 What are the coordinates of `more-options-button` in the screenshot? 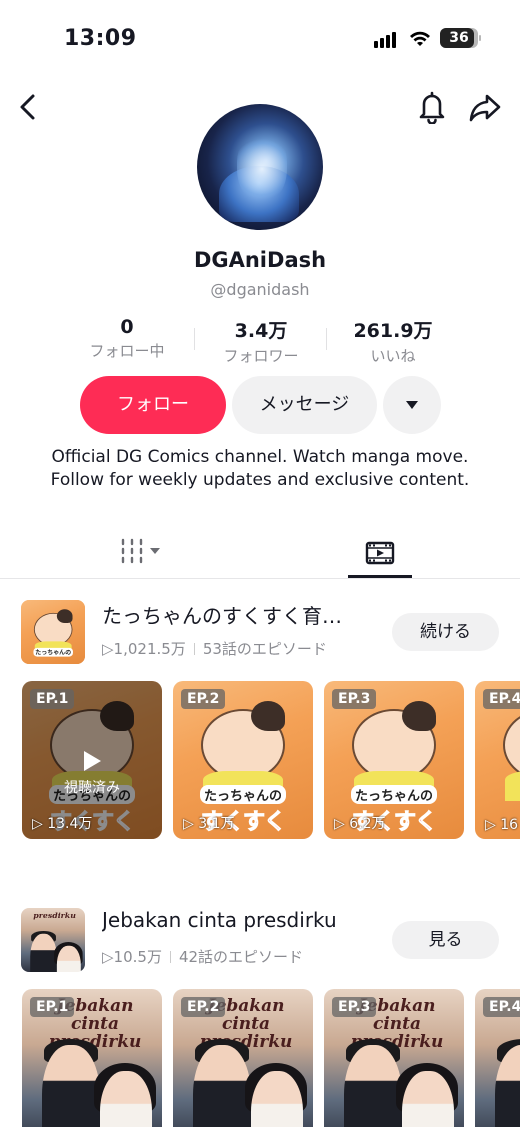 It's located at (412, 405).